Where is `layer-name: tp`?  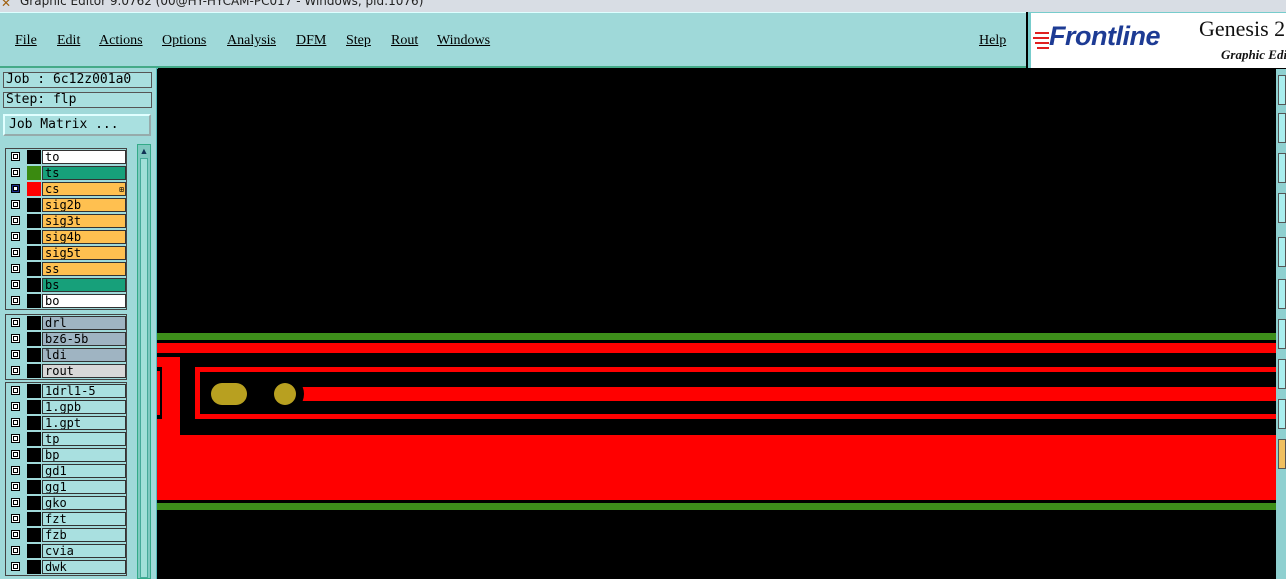
layer-name: tp is located at coordinates (84, 439).